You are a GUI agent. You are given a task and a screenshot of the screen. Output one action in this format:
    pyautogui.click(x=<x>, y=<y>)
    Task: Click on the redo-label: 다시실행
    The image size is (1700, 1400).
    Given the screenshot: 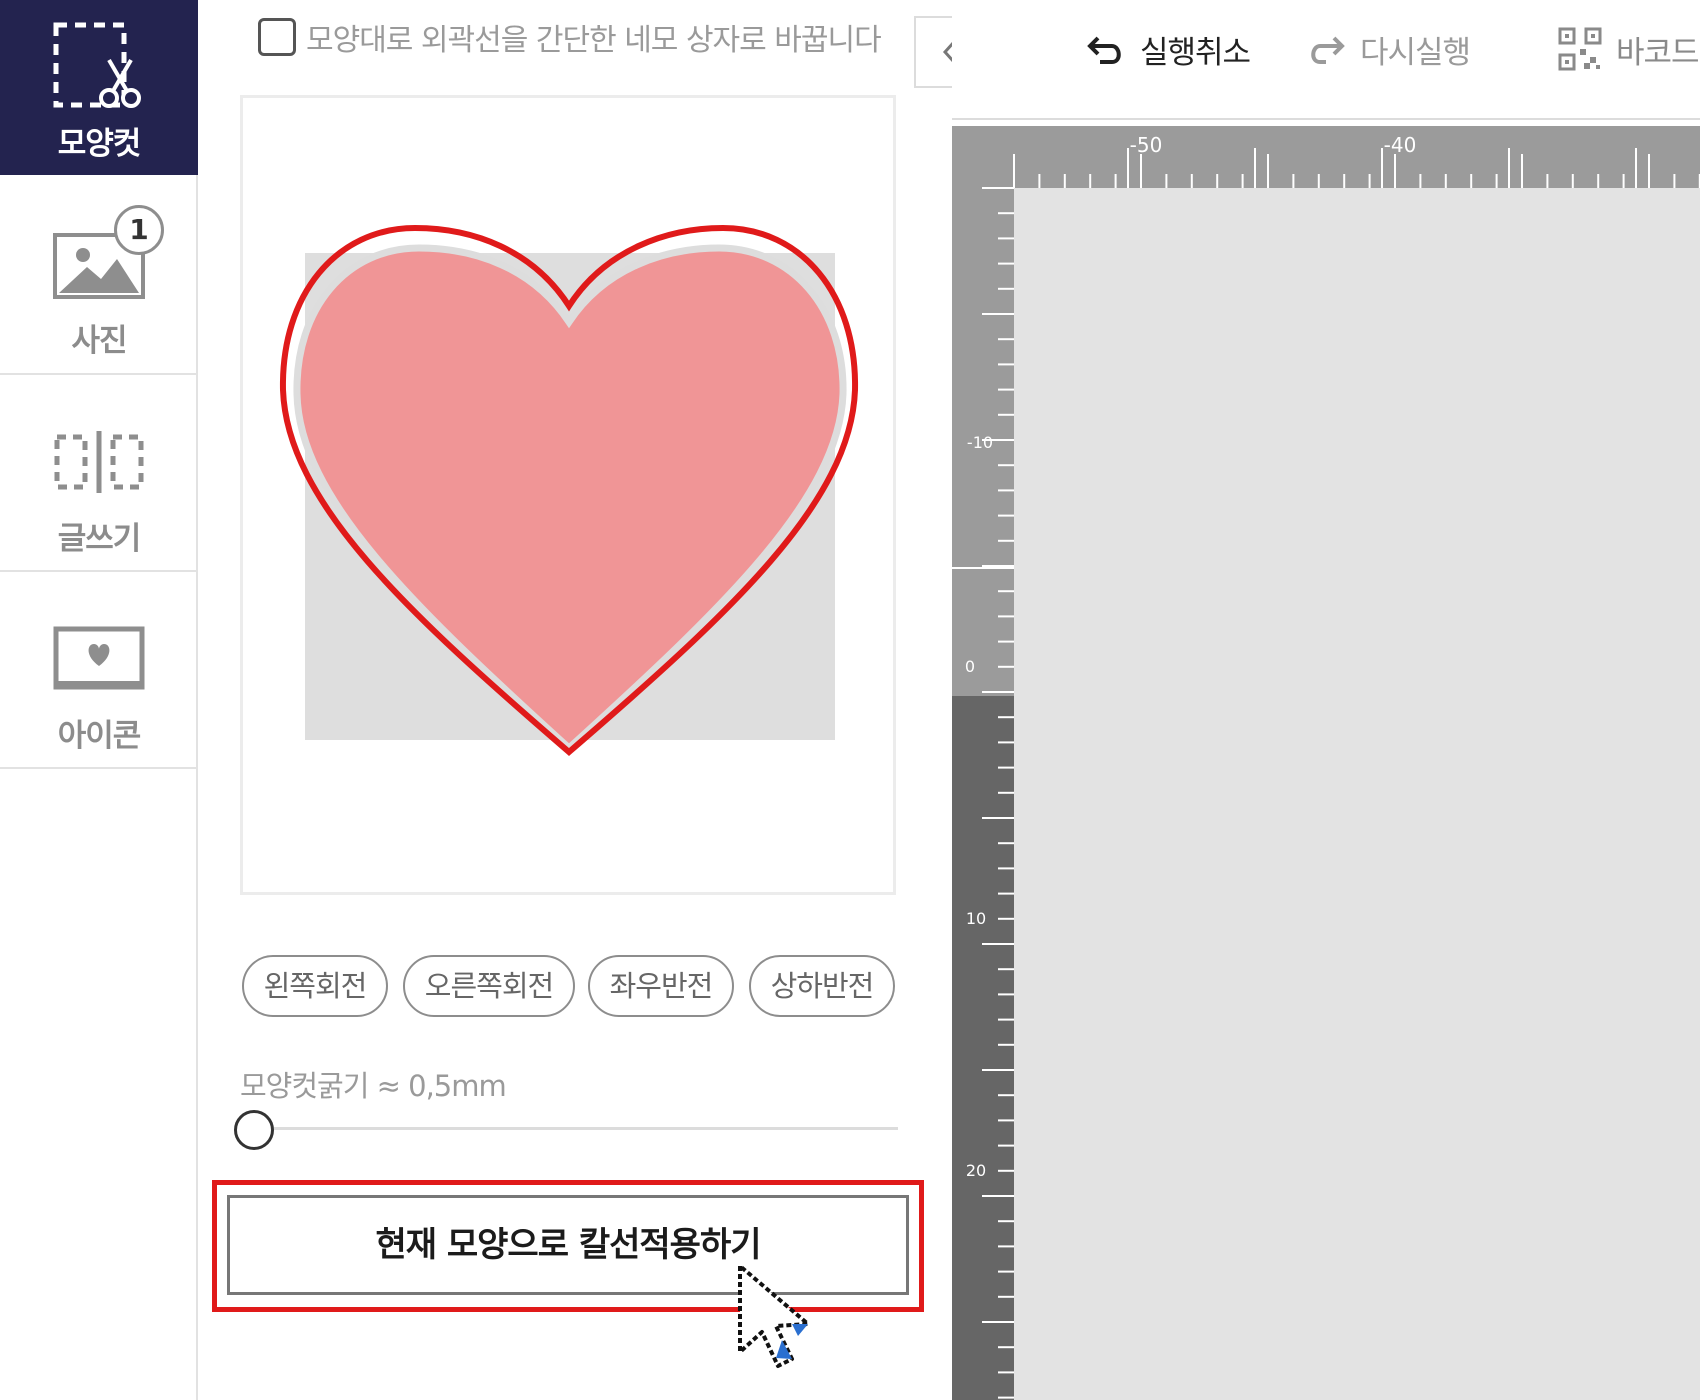 What is the action you would take?
    pyautogui.click(x=1415, y=52)
    